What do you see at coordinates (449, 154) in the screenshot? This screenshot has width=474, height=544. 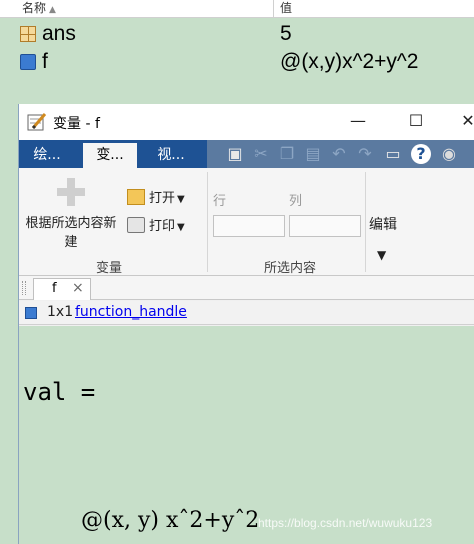 I see `options-dropdown-icon: ◉` at bounding box center [449, 154].